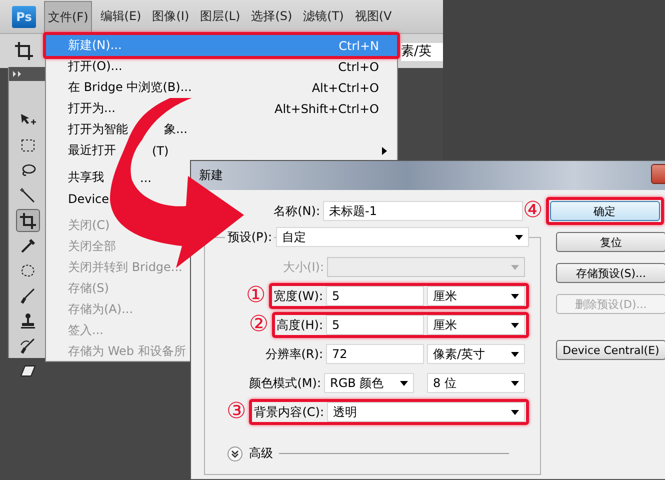  I want to click on menu-item-label: 打开为智能, so click(98, 129).